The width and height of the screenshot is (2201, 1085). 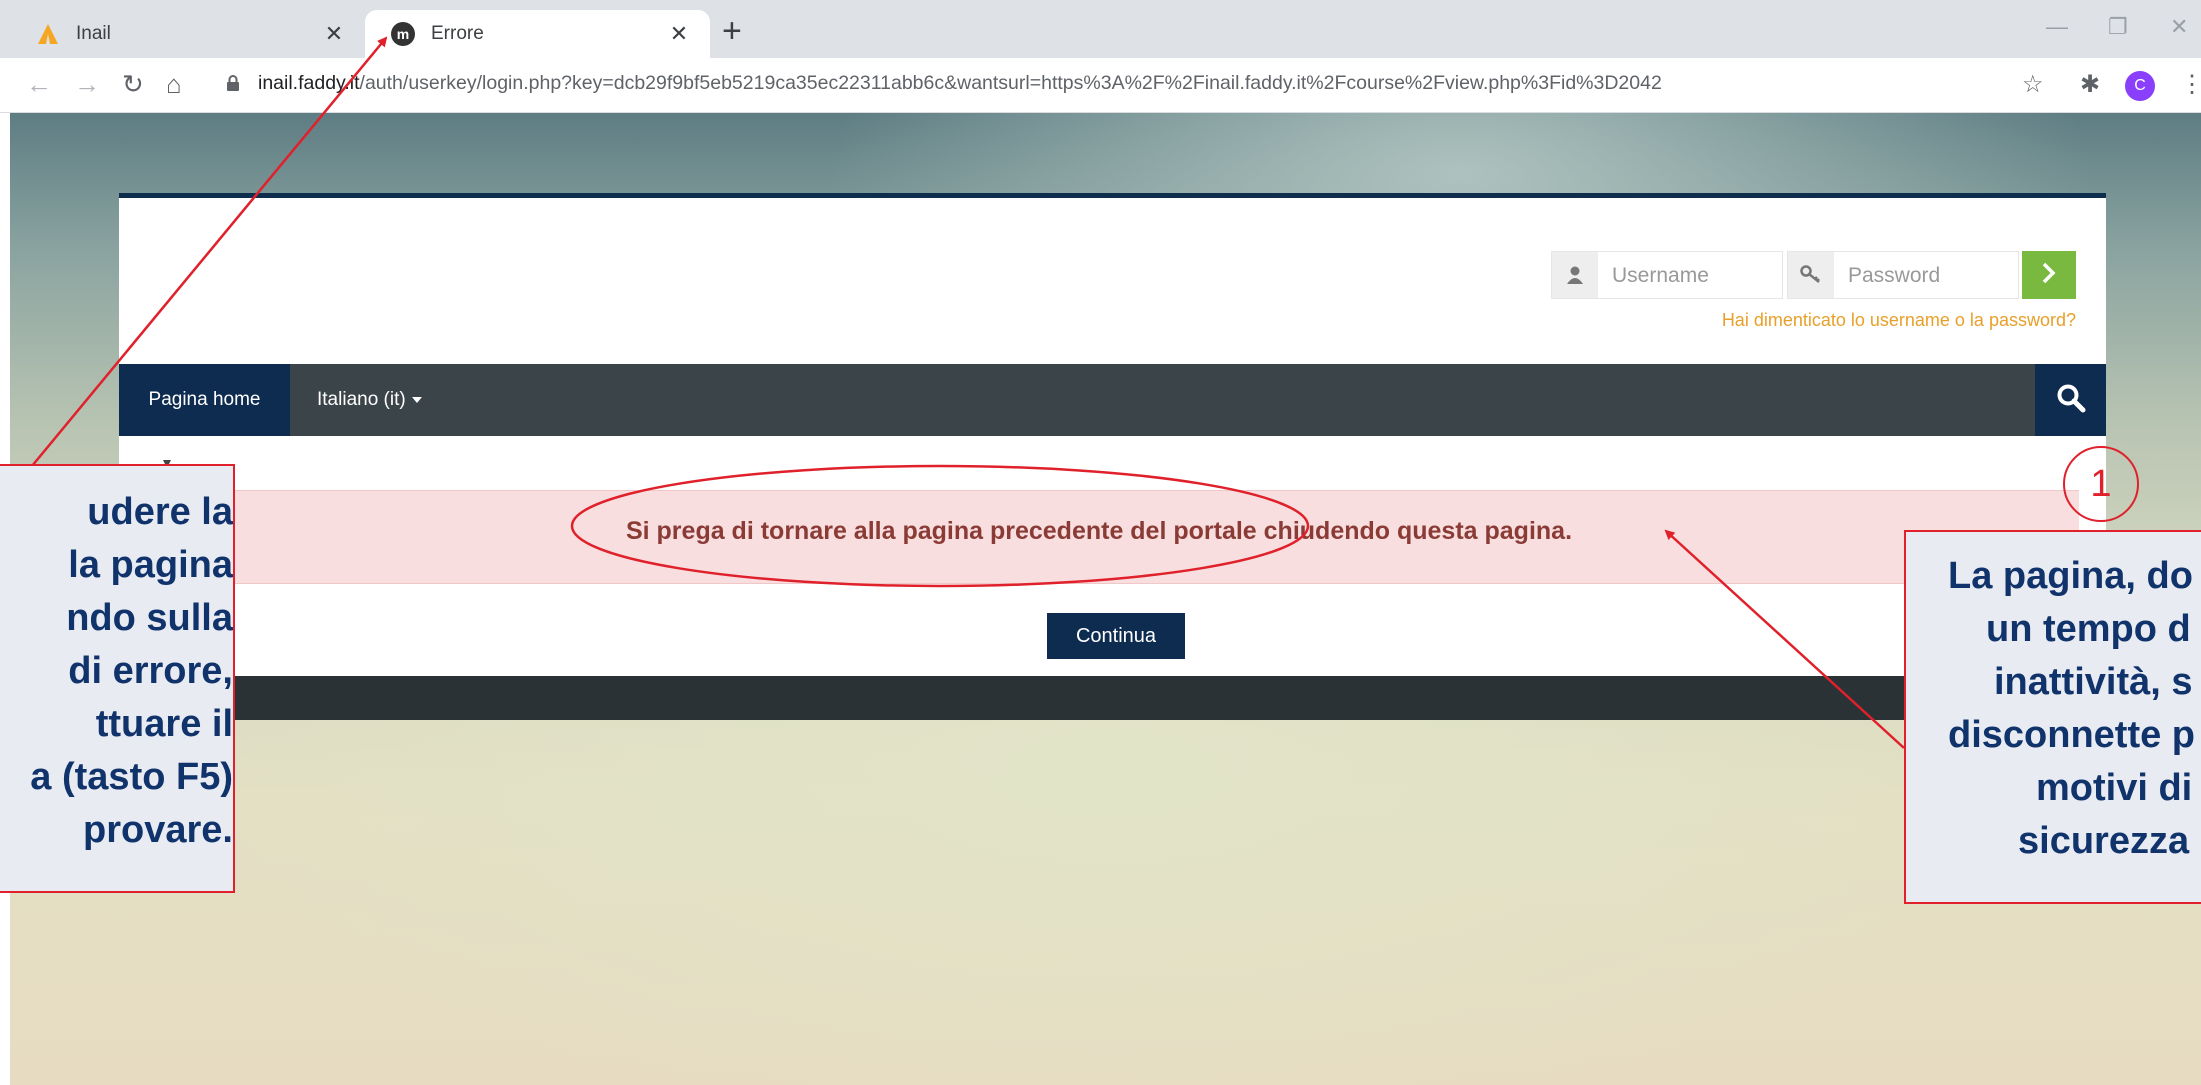 I want to click on callout-line: inattività, s, so click(x=2093, y=682).